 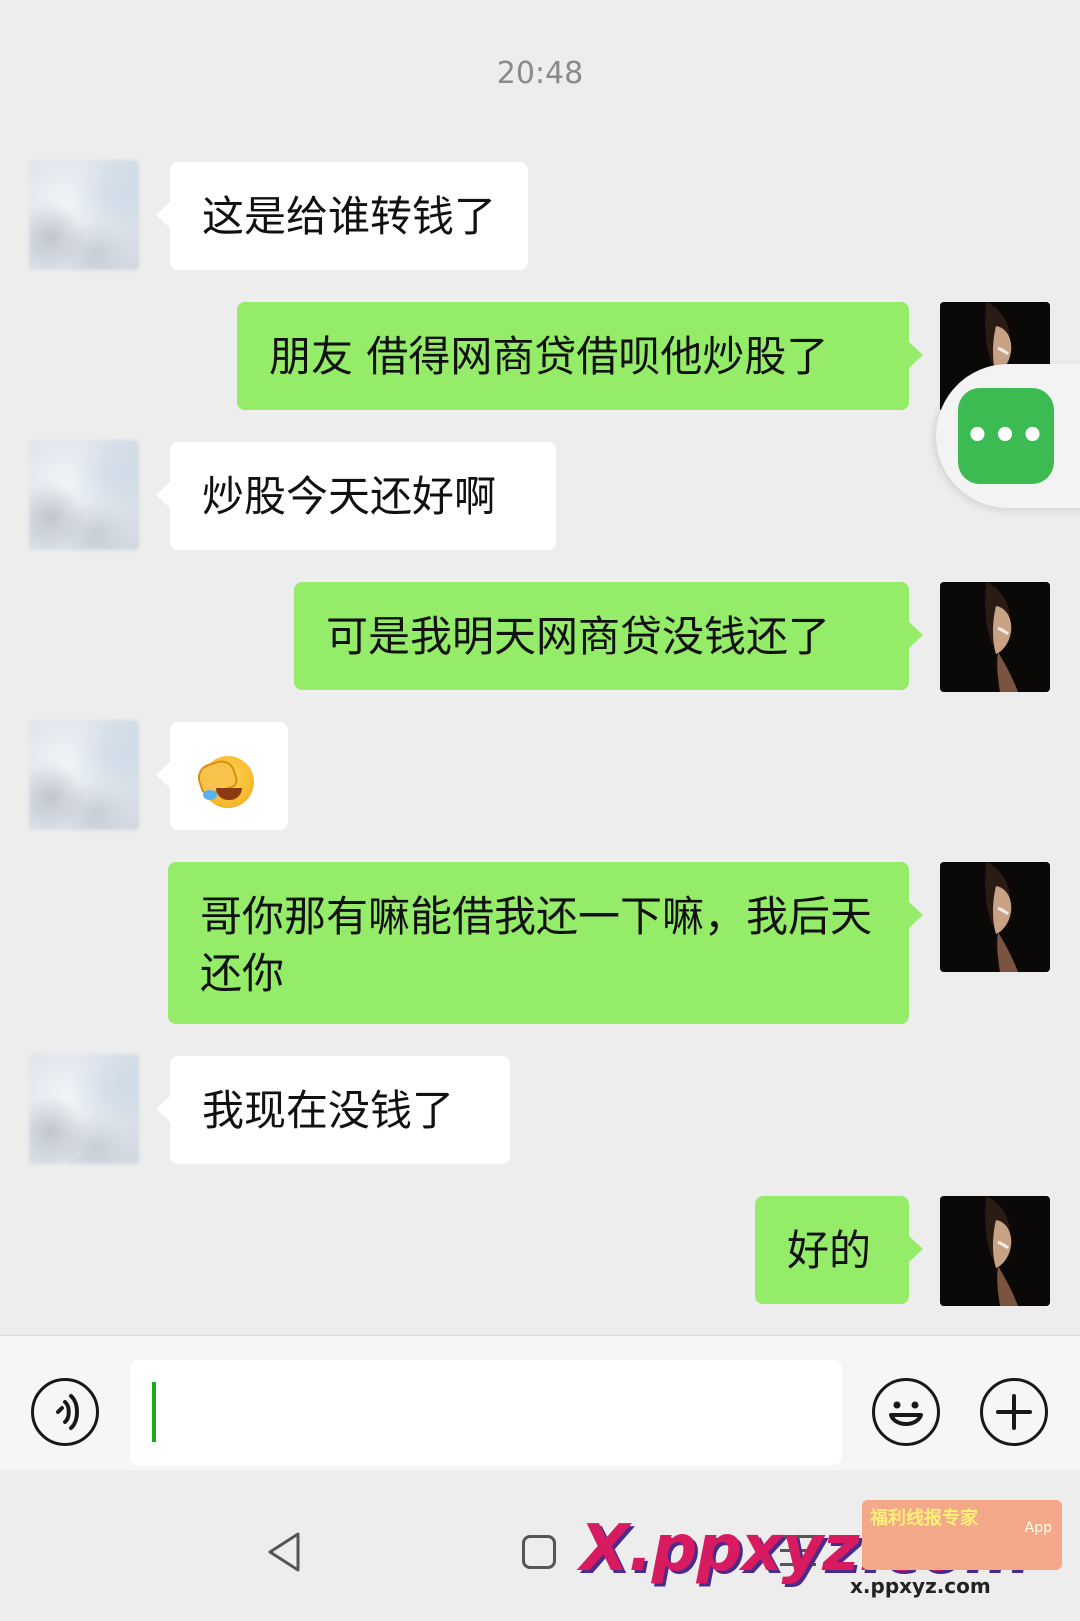 What do you see at coordinates (486, 1412) in the screenshot?
I see `message-input` at bounding box center [486, 1412].